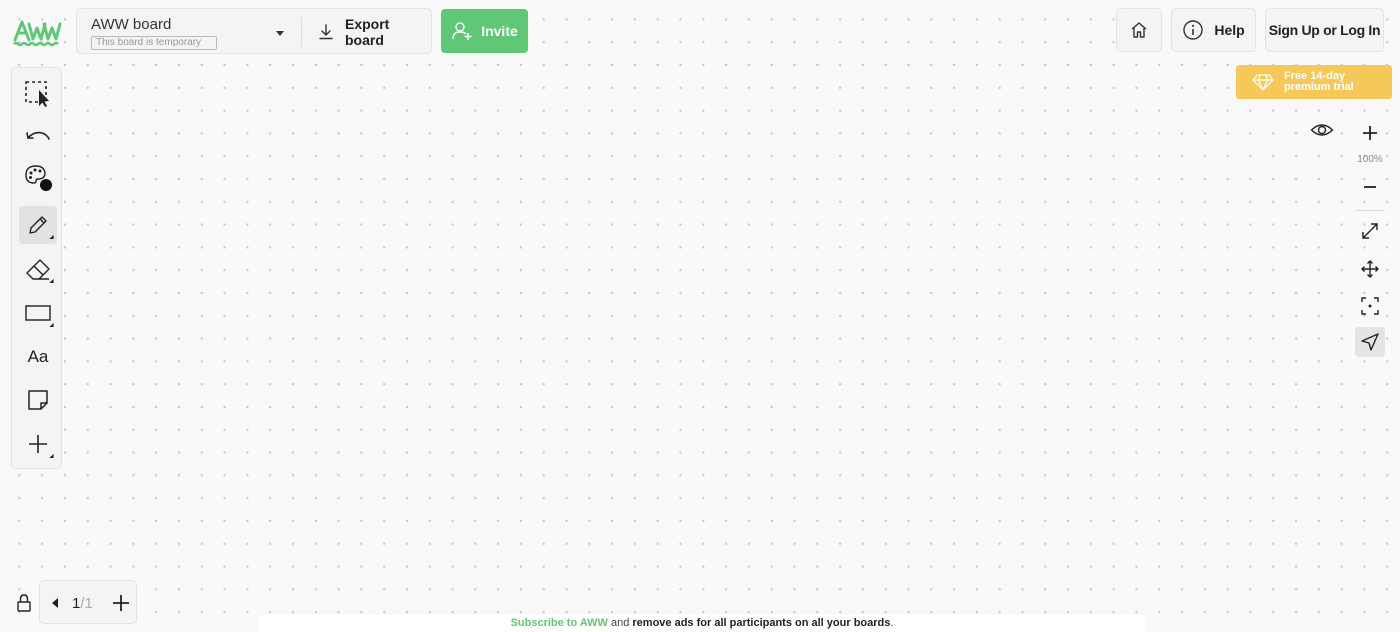 Image resolution: width=1400 pixels, height=632 pixels. What do you see at coordinates (131, 24) in the screenshot?
I see `board-name: AWW board` at bounding box center [131, 24].